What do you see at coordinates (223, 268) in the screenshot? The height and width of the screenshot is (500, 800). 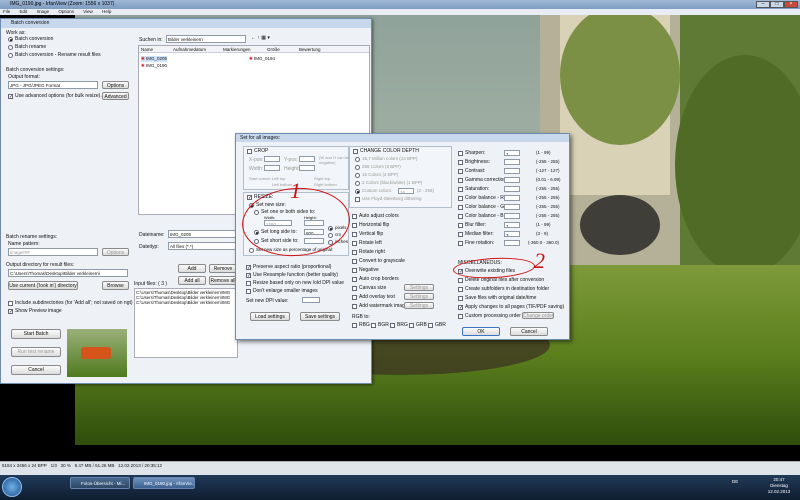 I see `remove-button: Remove` at bounding box center [223, 268].